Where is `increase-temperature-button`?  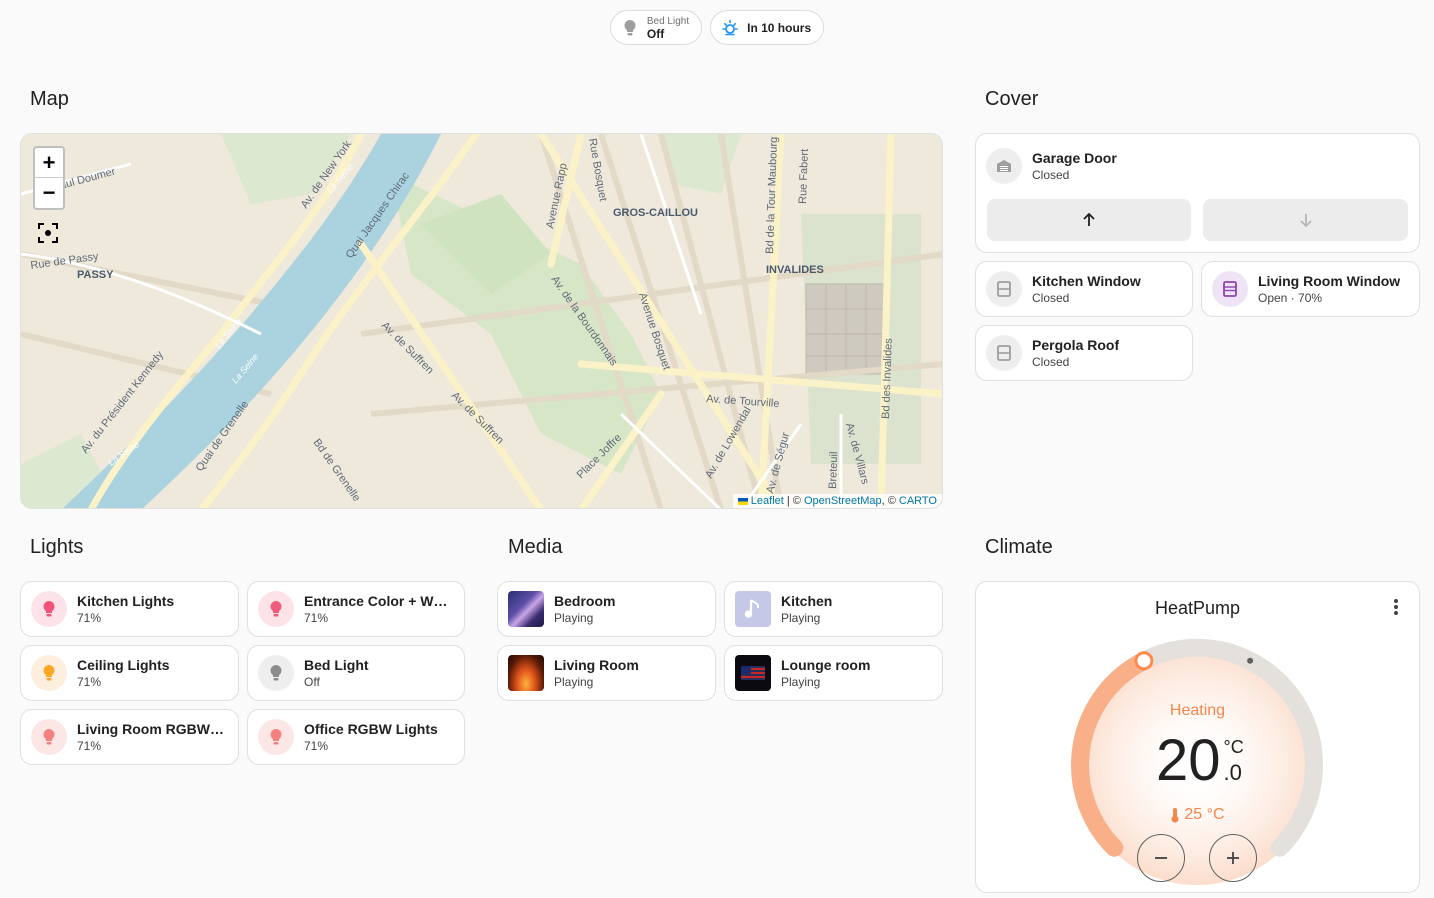
increase-temperature-button is located at coordinates (1233, 858).